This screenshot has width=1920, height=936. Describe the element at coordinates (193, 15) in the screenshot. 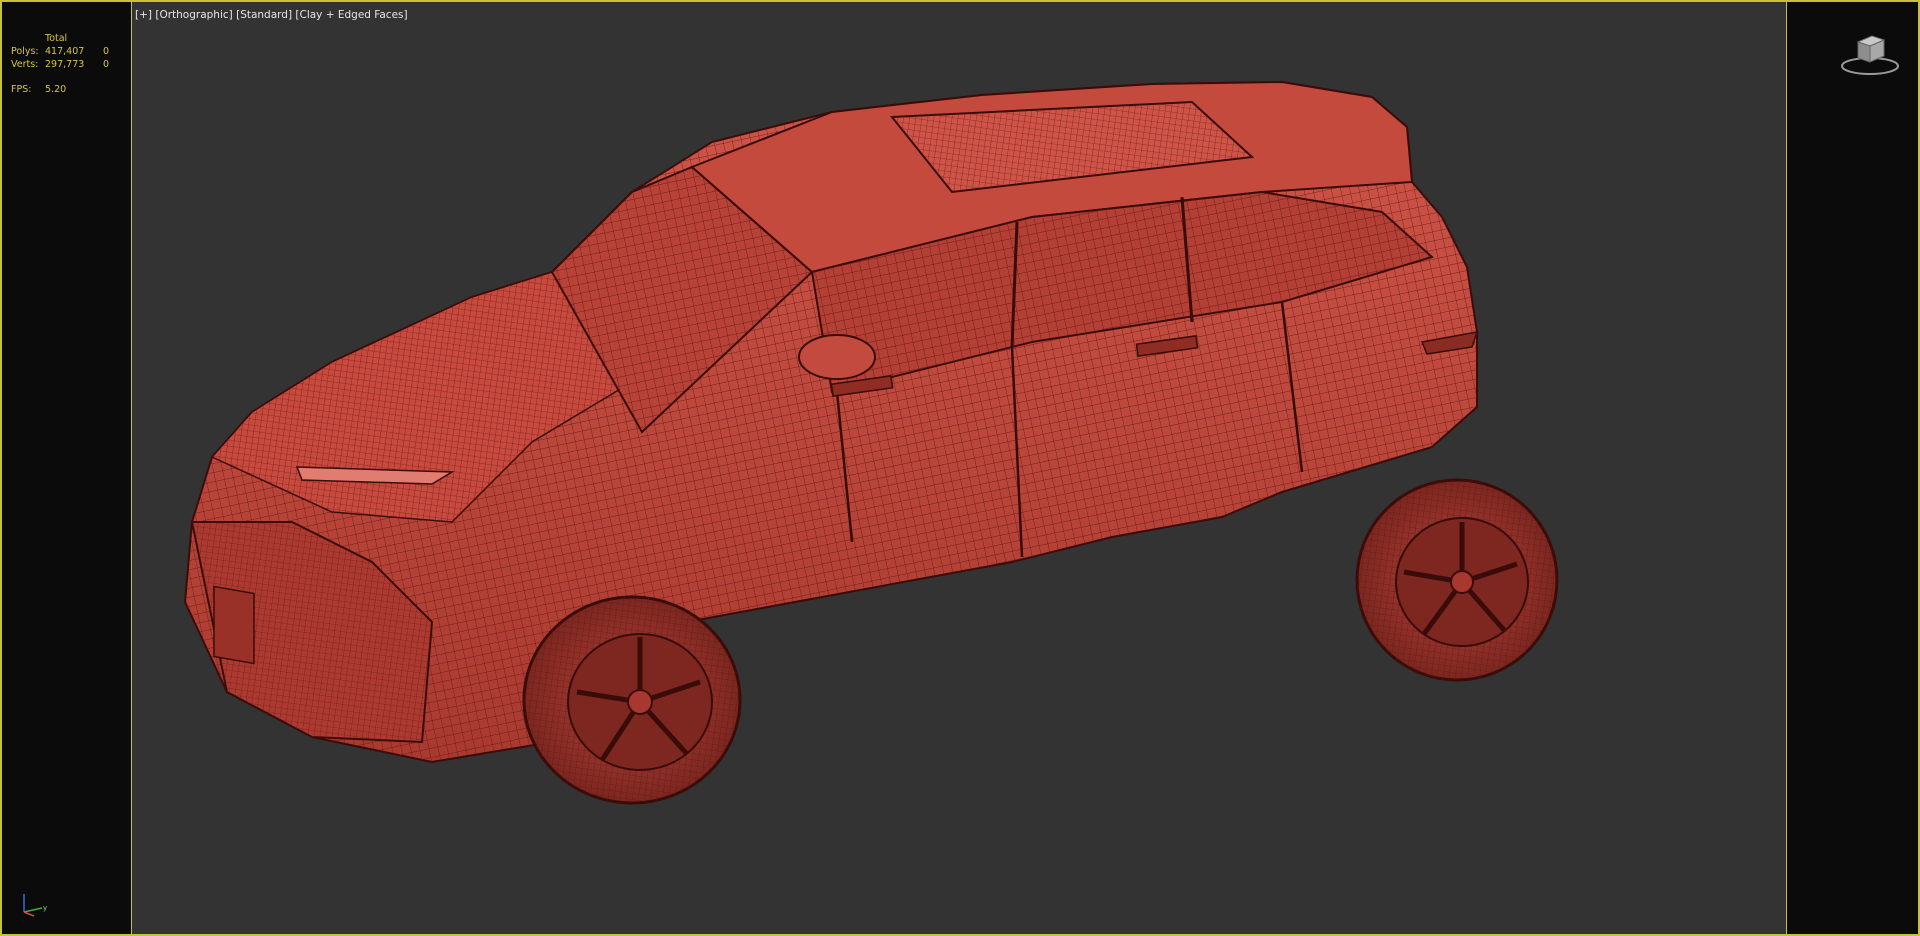

I see `viewport-view-menu: [Orthographic]` at that location.